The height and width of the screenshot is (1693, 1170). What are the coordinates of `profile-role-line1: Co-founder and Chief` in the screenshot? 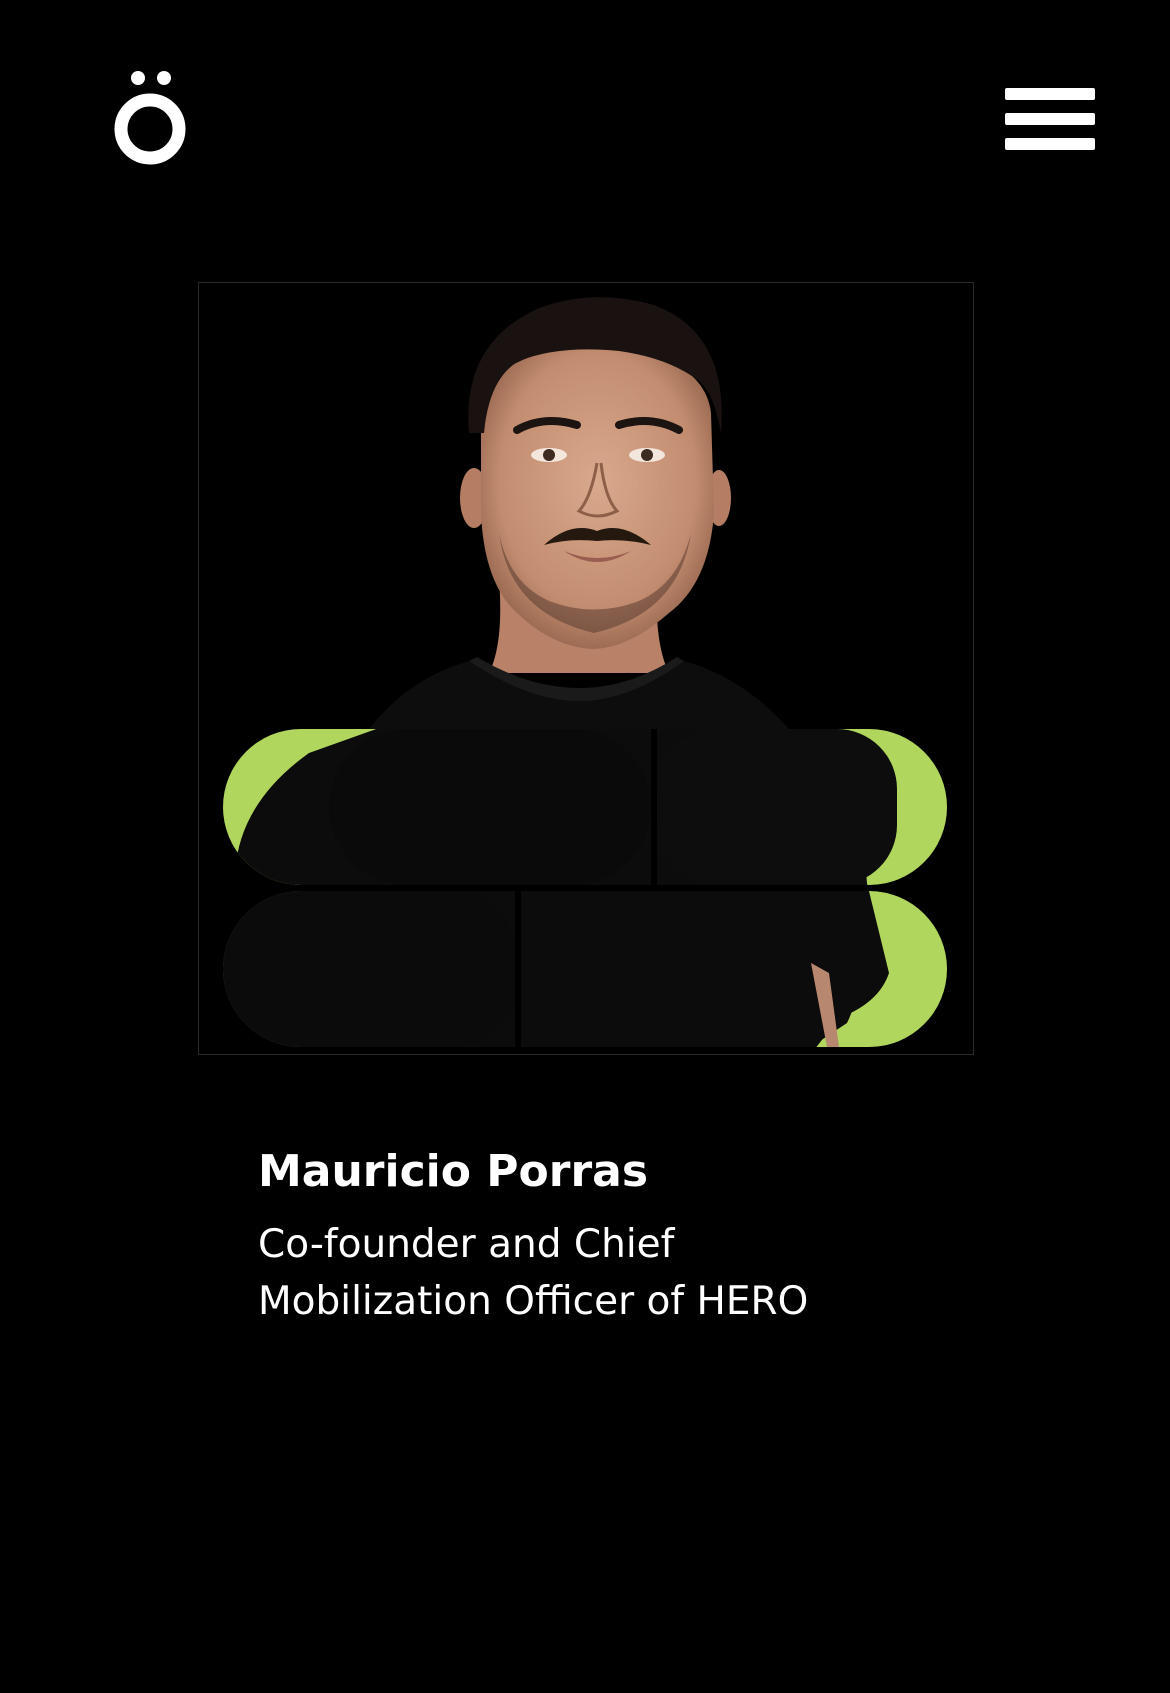 It's located at (466, 1244).